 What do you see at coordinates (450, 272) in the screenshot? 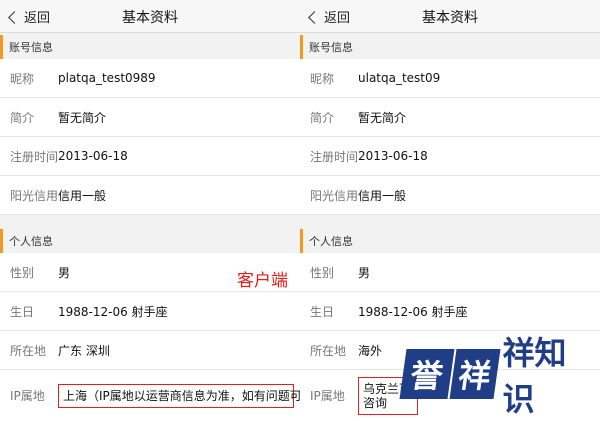
I see `gender-row: 性别 男` at bounding box center [450, 272].